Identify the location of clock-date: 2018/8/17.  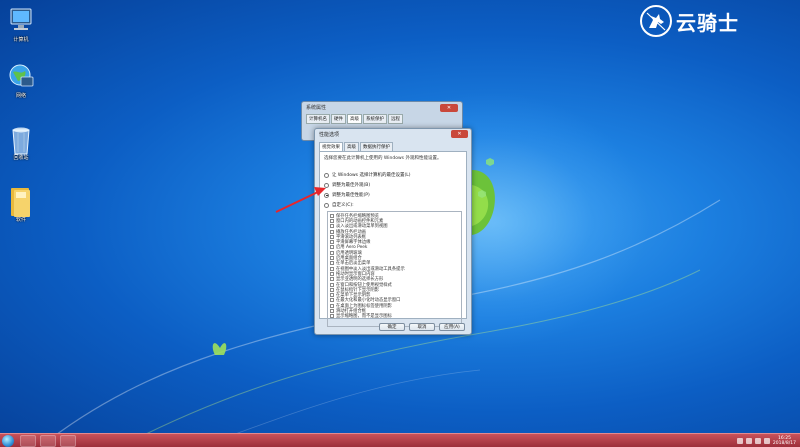
(784, 443).